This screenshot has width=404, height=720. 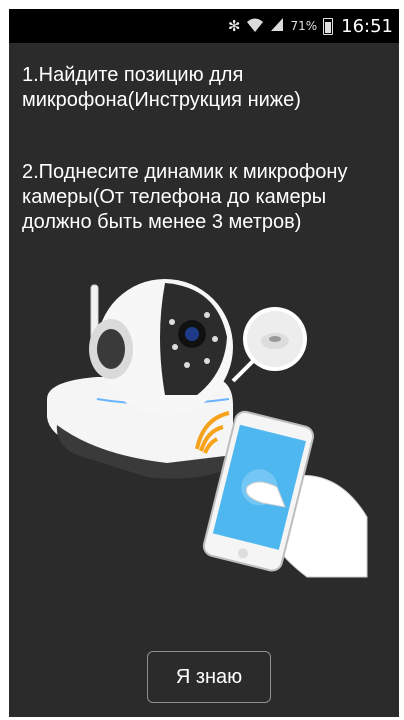 I want to click on status-icons: ✻ 71% 16:51, so click(x=310, y=26).